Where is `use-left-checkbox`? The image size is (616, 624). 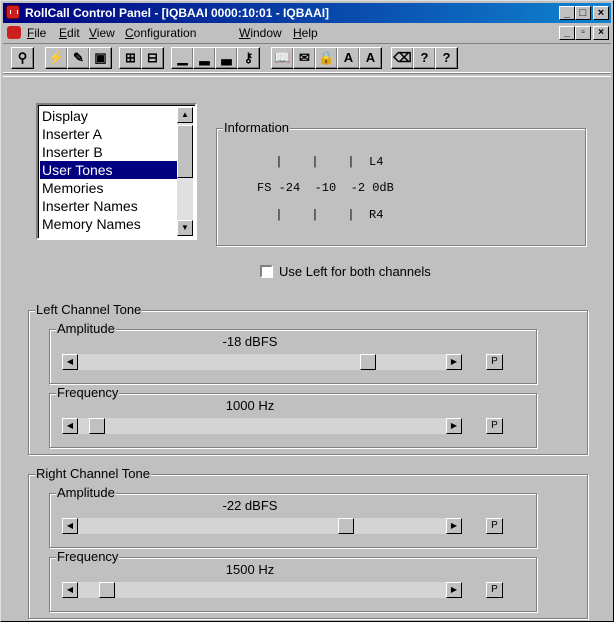 use-left-checkbox is located at coordinates (266, 271).